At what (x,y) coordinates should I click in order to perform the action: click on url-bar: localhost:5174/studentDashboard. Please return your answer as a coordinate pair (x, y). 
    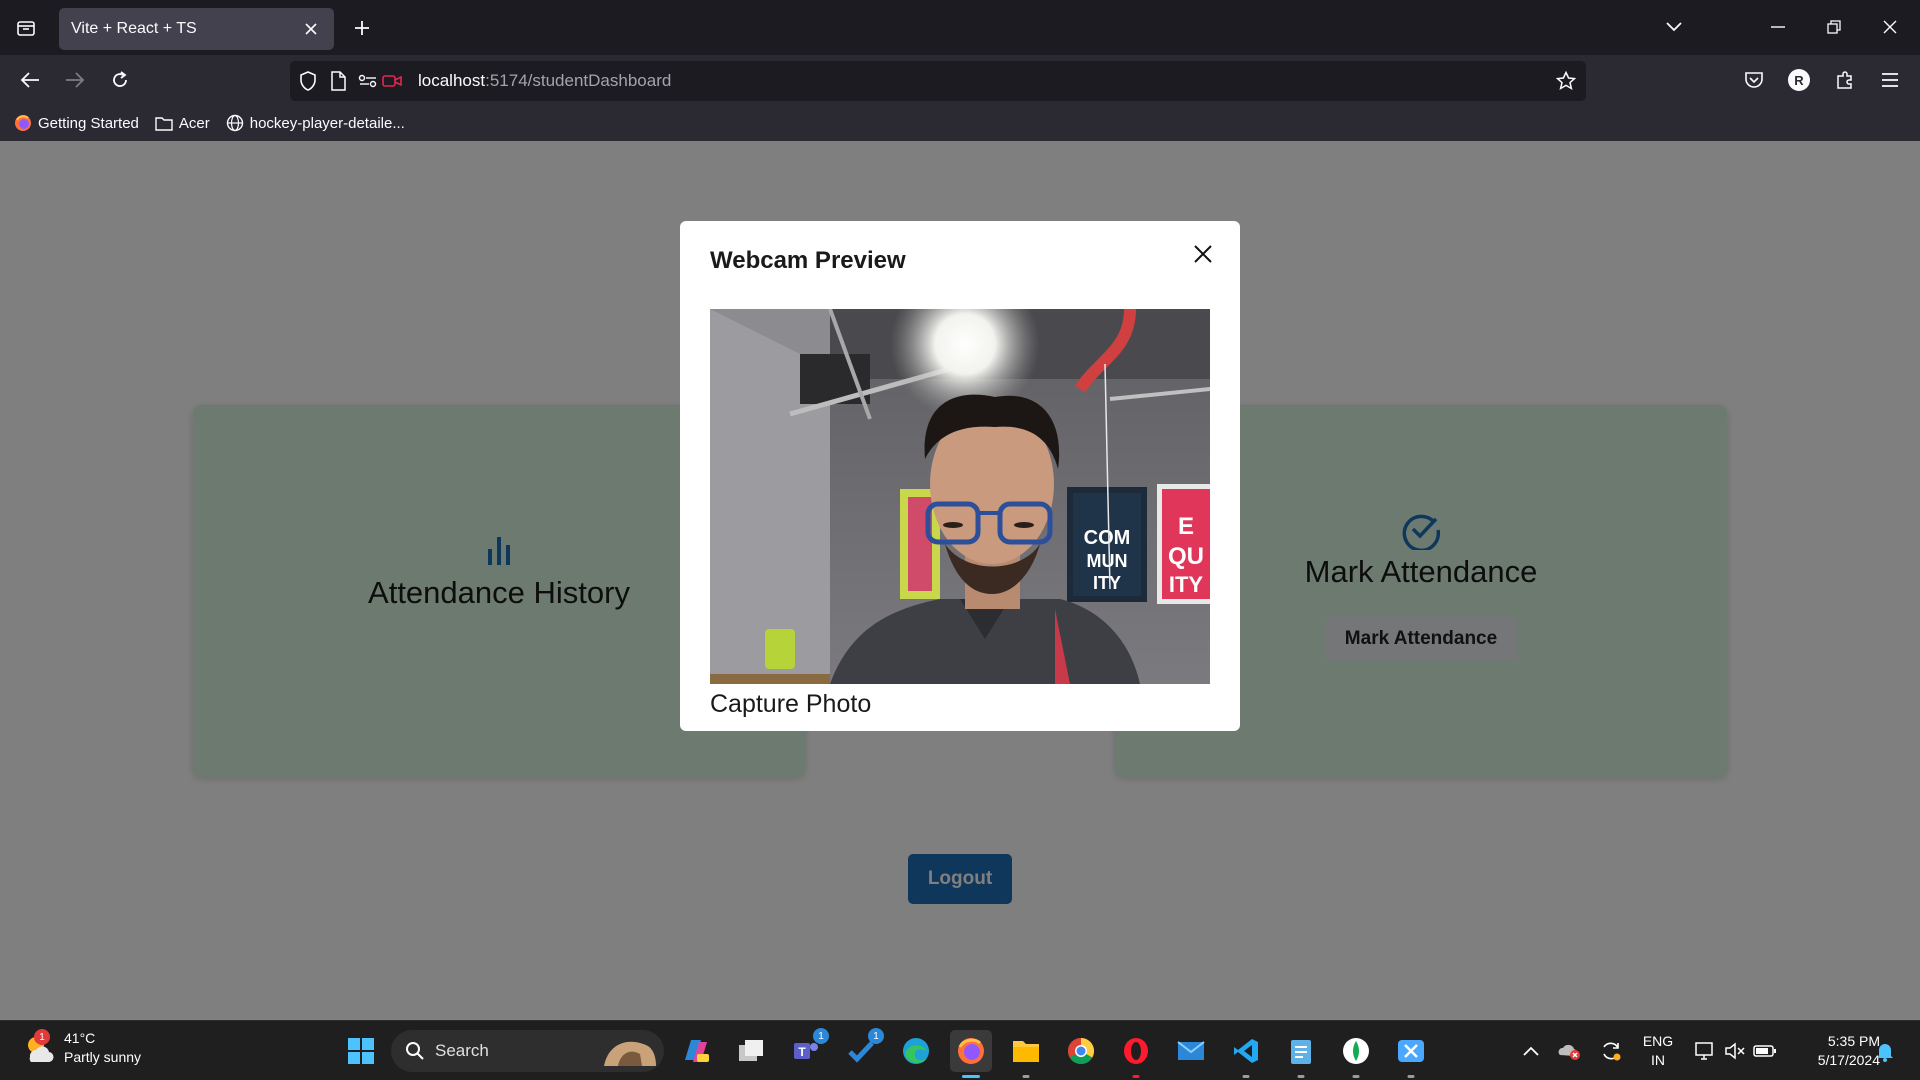
    Looking at the image, I should click on (938, 81).